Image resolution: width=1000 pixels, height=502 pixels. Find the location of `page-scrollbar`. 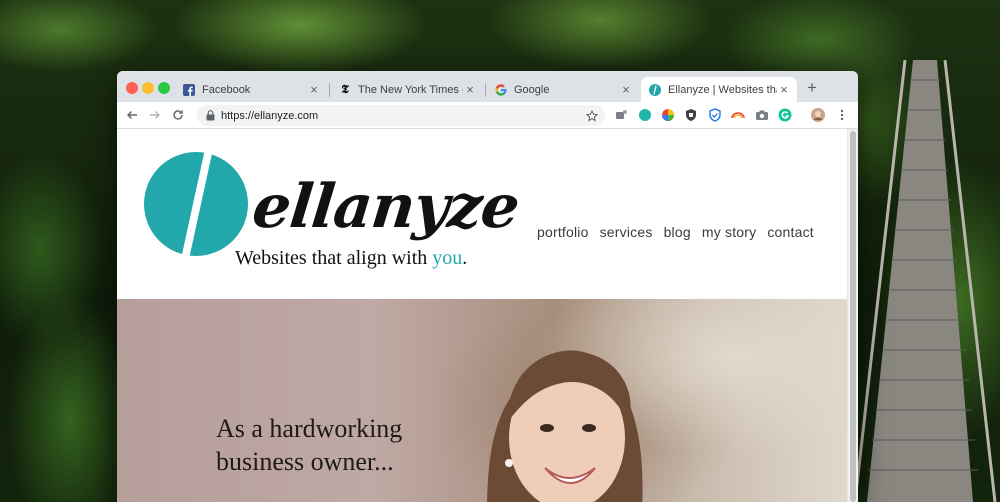

page-scrollbar is located at coordinates (852, 315).